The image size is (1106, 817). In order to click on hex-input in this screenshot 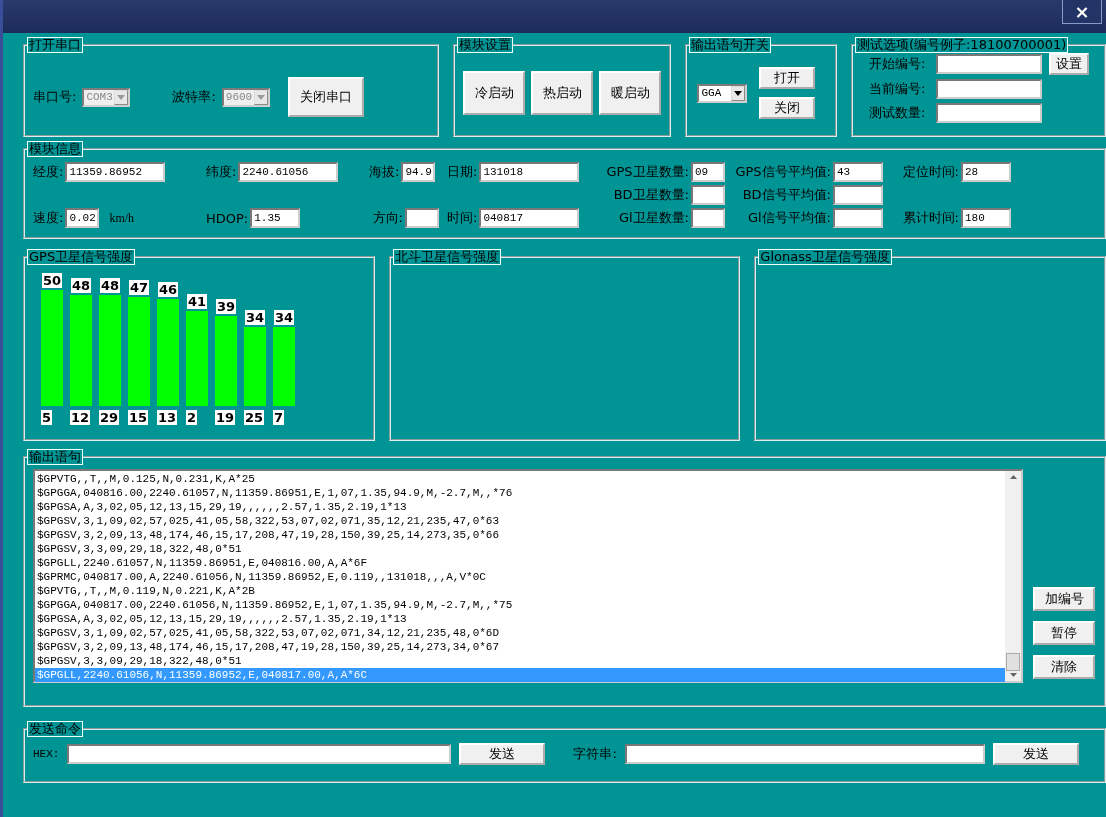, I will do `click(259, 754)`.